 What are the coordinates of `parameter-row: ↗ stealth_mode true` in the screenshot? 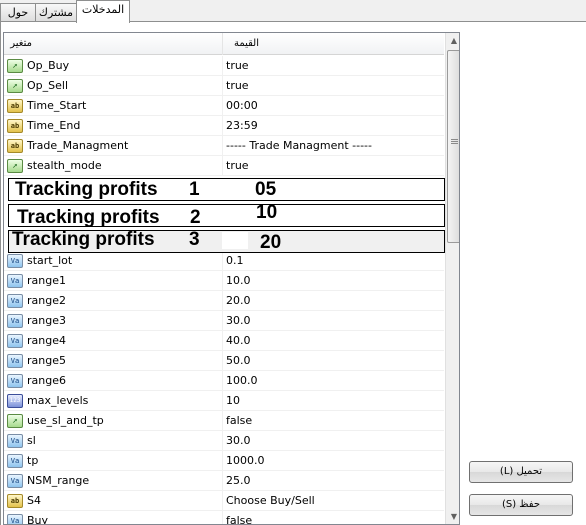 It's located at (224, 166).